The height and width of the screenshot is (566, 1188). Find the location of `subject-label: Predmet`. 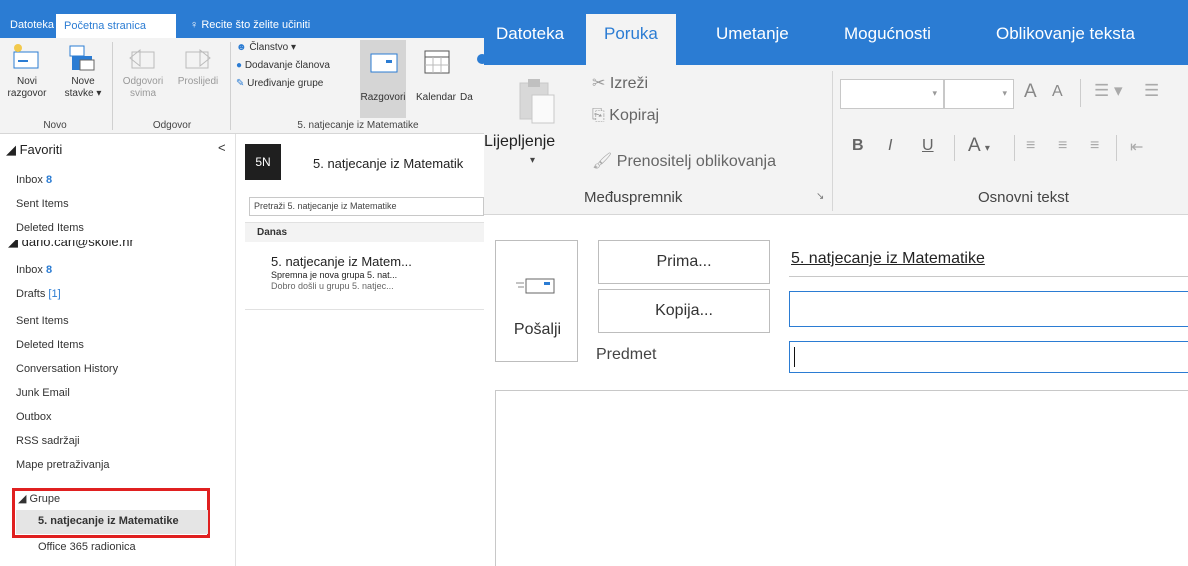

subject-label: Predmet is located at coordinates (626, 354).